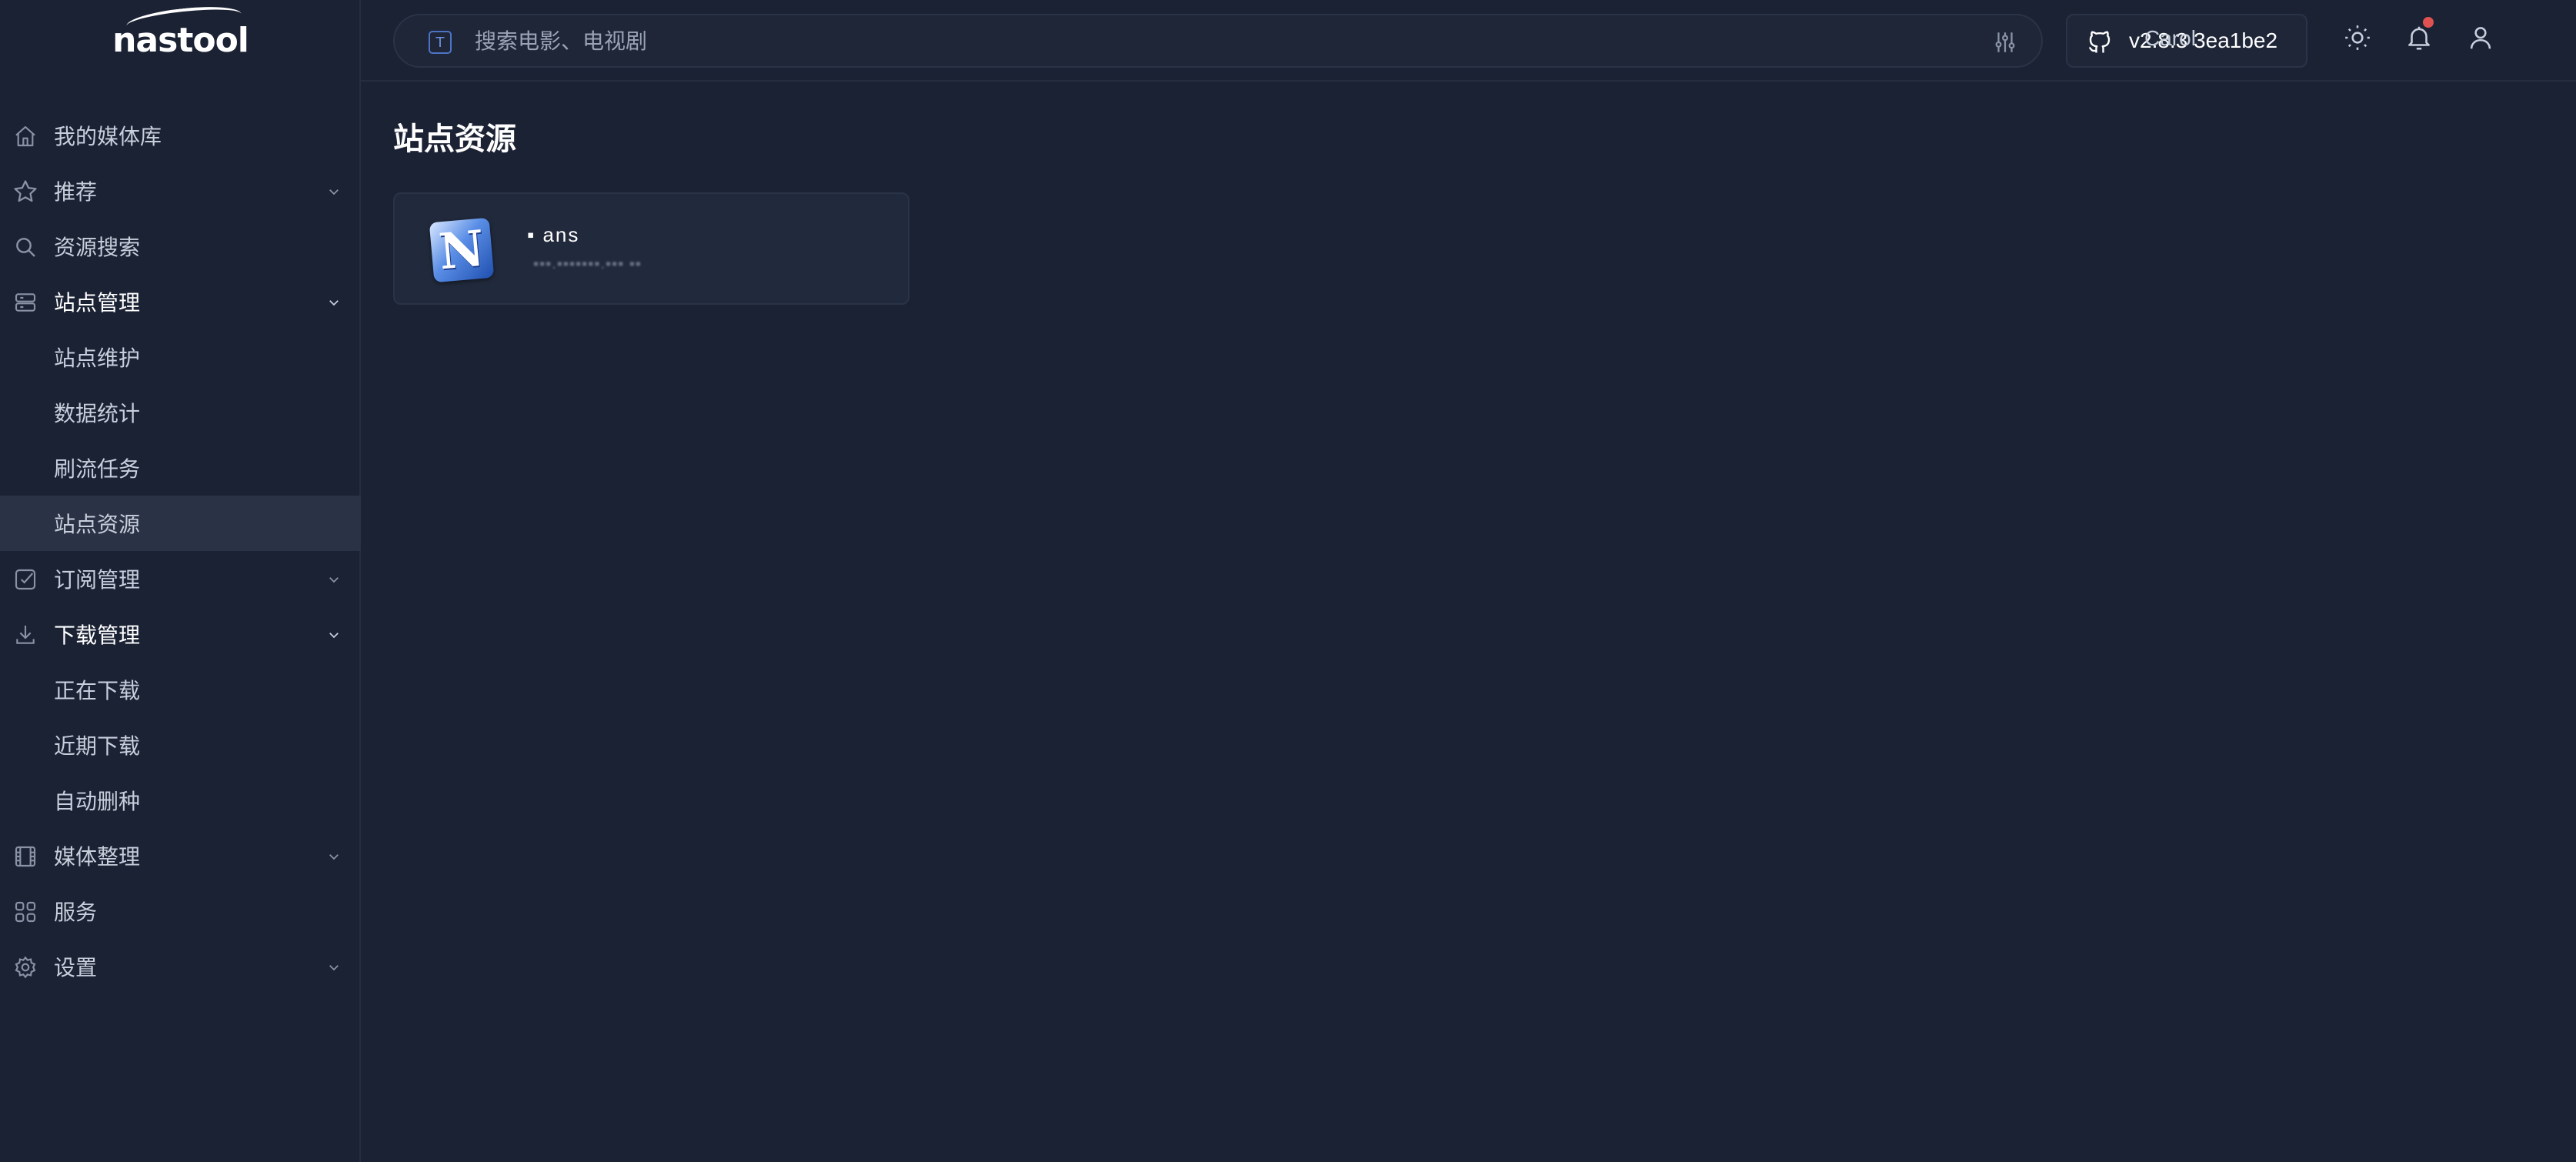 The image size is (2576, 1162). What do you see at coordinates (180, 690) in the screenshot?
I see `sidebar-item-downloading: 正在下载` at bounding box center [180, 690].